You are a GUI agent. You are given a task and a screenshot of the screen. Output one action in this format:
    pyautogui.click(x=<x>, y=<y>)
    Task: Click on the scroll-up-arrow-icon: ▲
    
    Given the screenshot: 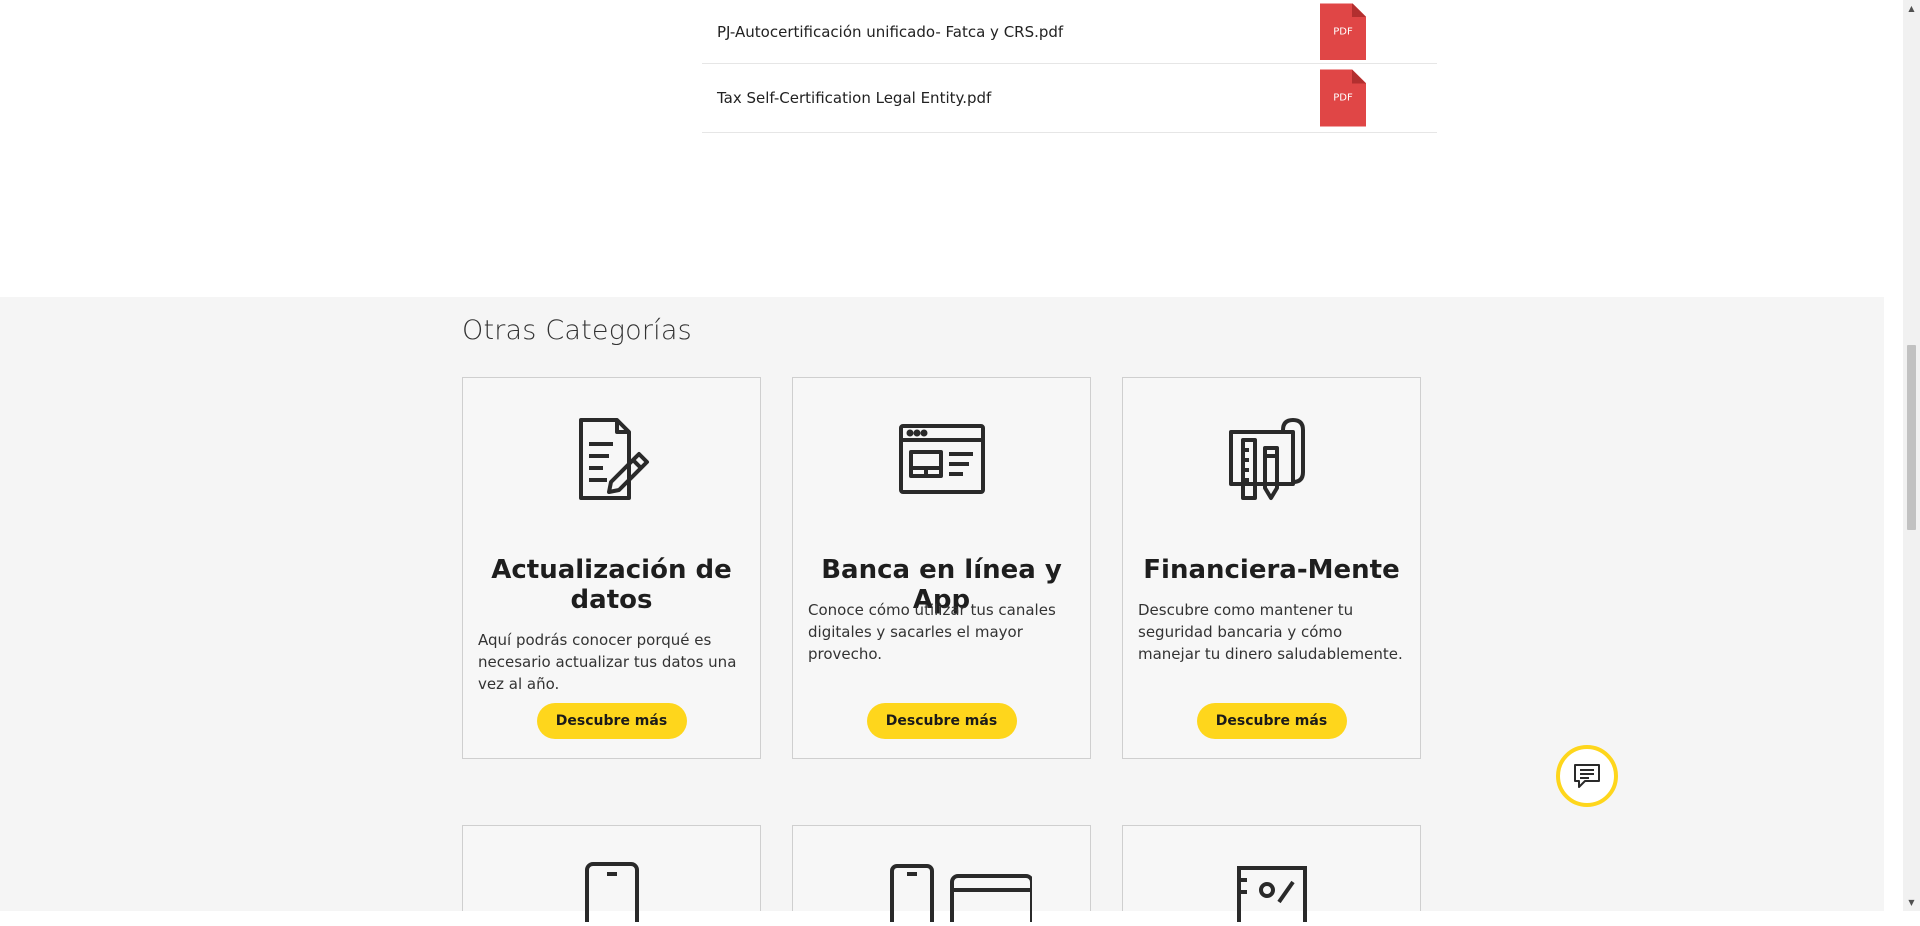 What is the action you would take?
    pyautogui.click(x=1911, y=8)
    